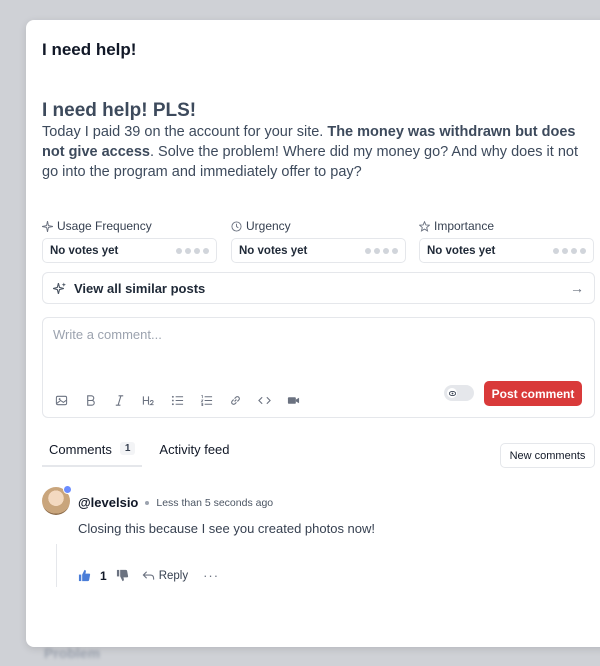 Image resolution: width=600 pixels, height=666 pixels. I want to click on visibility-toggle, so click(459, 393).